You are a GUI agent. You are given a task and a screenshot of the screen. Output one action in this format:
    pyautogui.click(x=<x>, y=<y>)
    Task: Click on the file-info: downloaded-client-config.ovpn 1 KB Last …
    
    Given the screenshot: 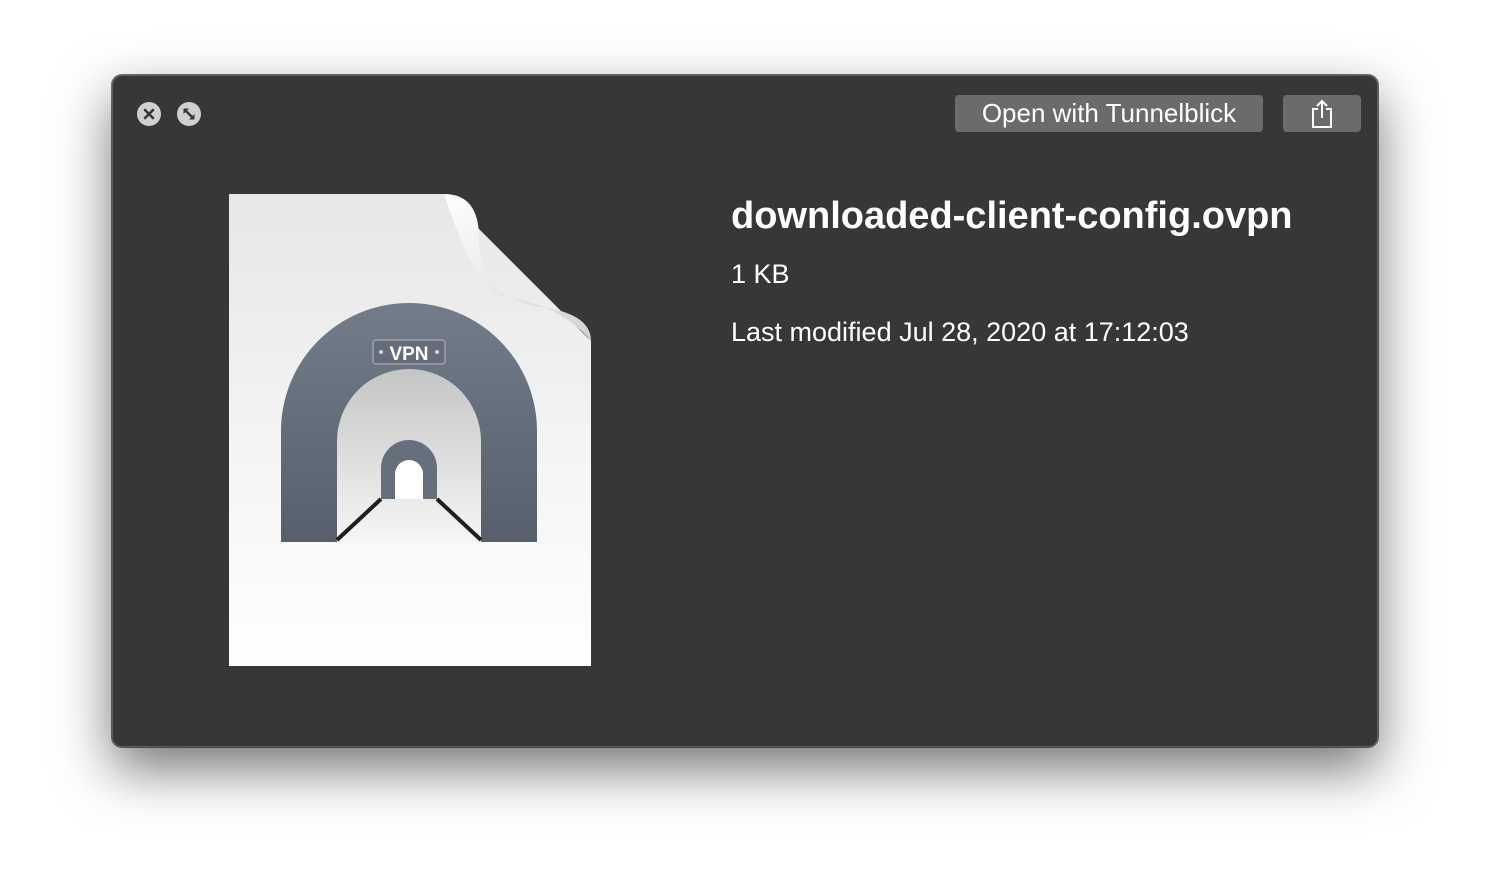 What is the action you would take?
    pyautogui.click(x=1012, y=271)
    